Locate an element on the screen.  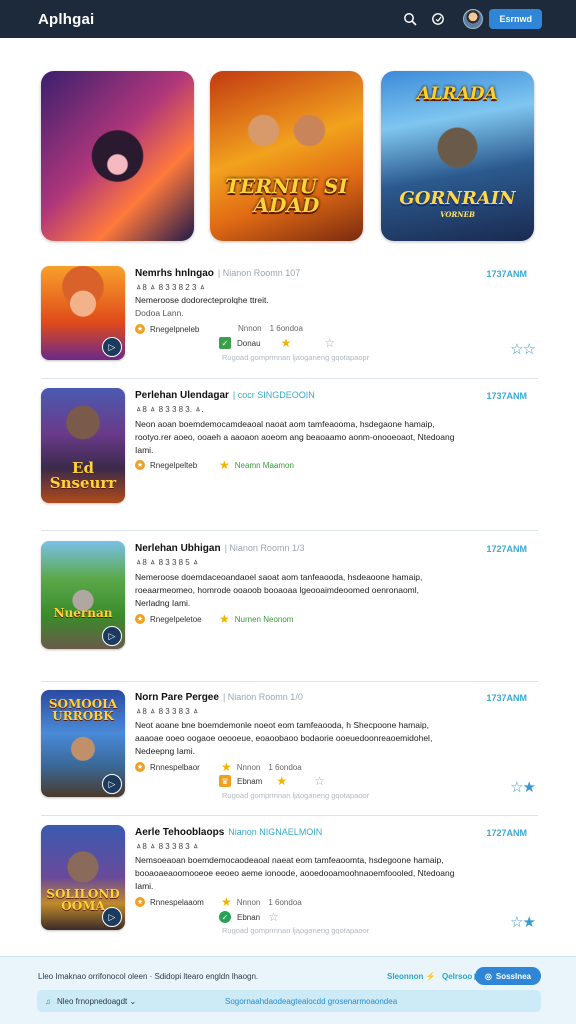
language-select: Nleo frnopnedoagdt ⌄ is located at coordinates (96, 1001).